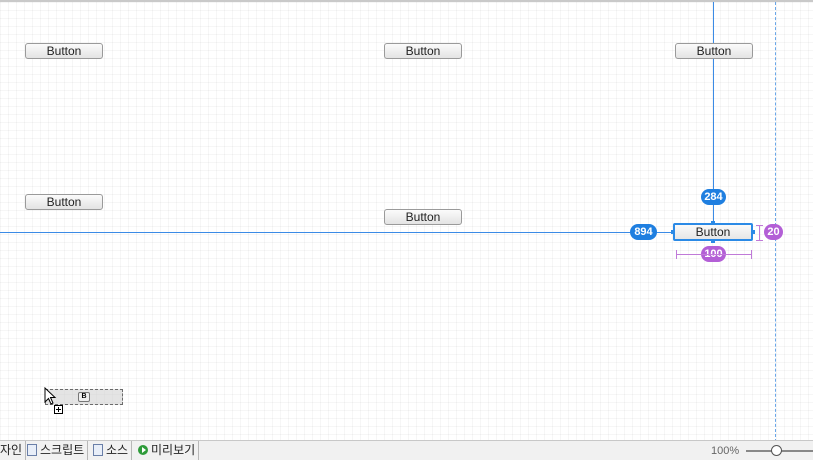 This screenshot has height=460, width=813. I want to click on tab-source-label: 소스, so click(117, 450).